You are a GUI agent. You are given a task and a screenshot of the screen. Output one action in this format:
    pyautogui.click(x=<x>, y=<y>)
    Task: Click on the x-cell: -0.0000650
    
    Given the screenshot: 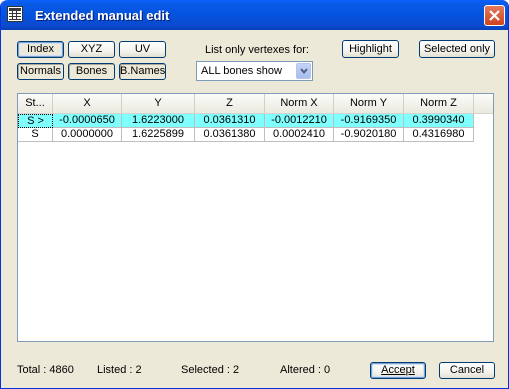 What is the action you would take?
    pyautogui.click(x=87, y=121)
    